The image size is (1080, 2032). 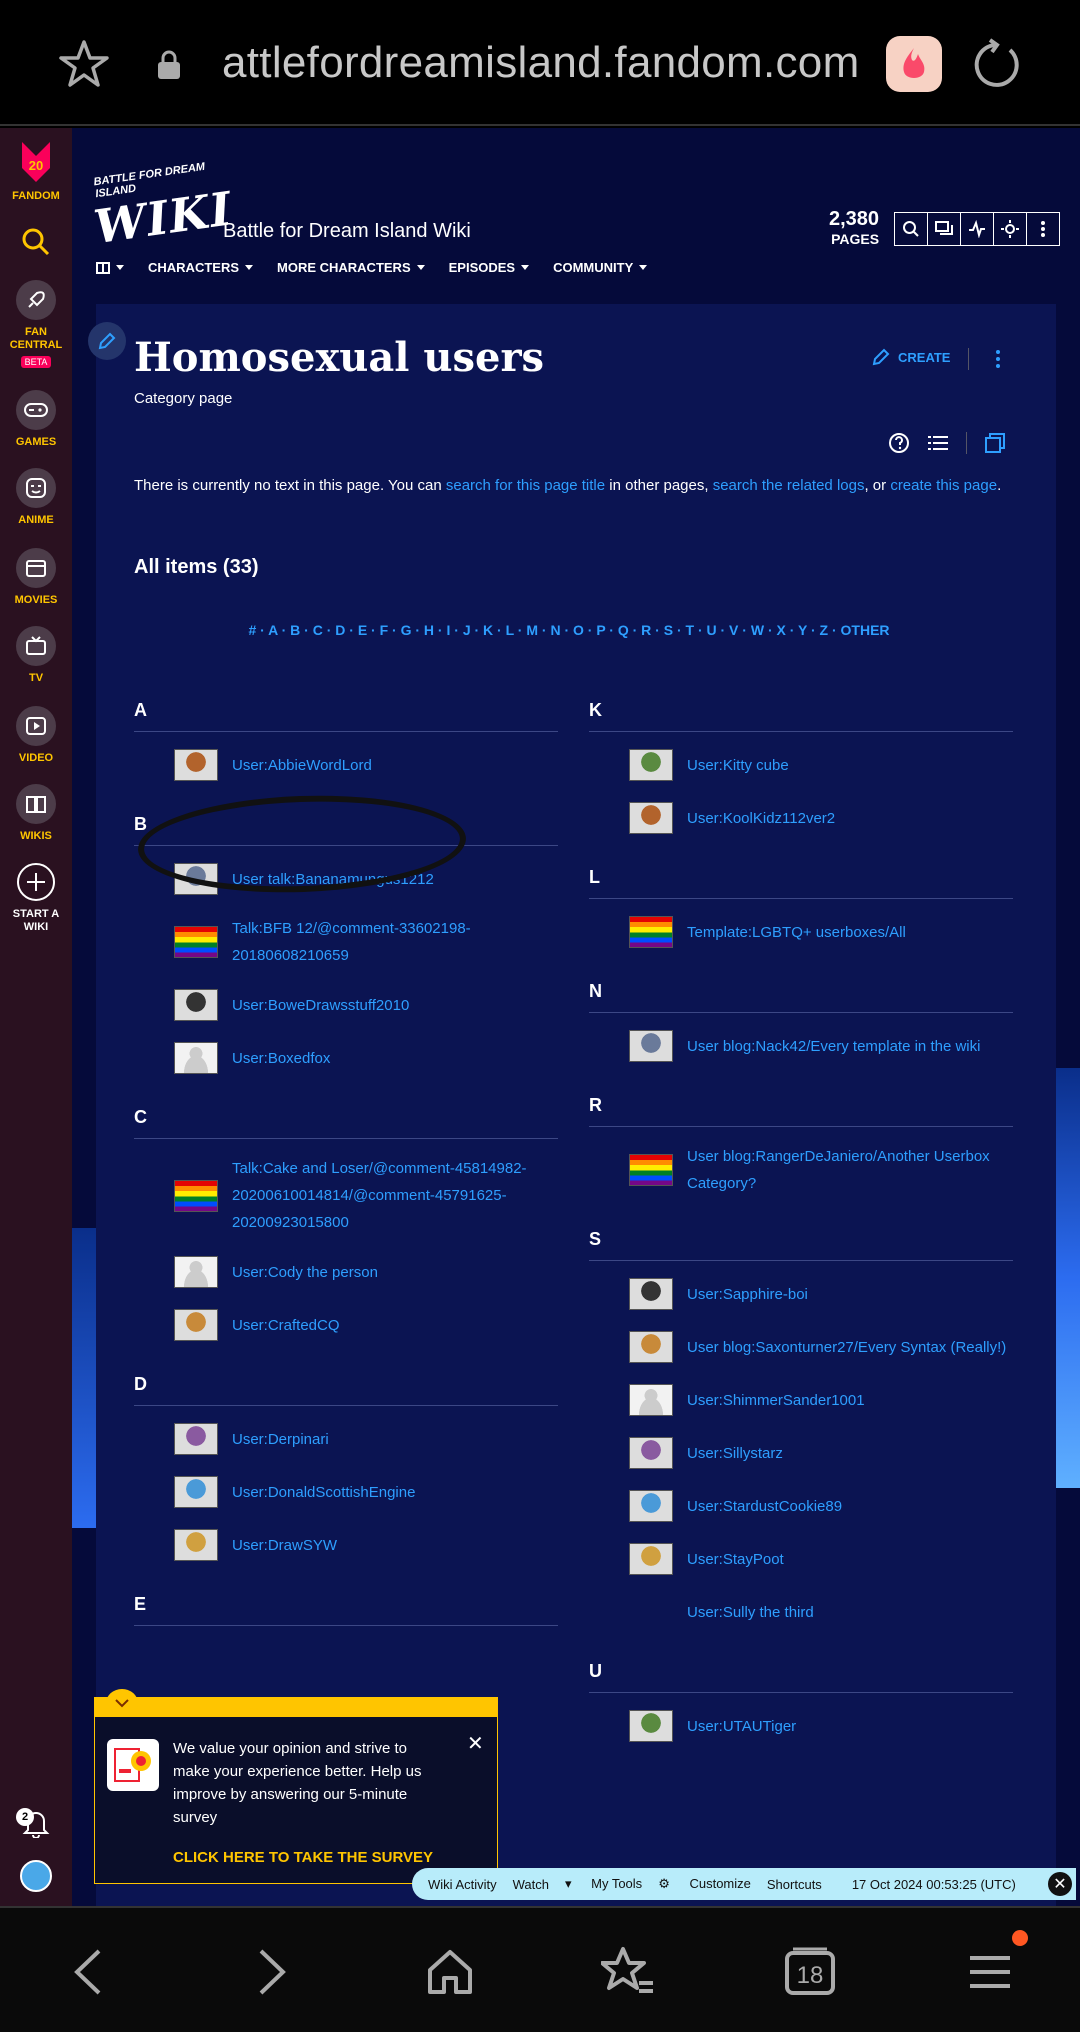 I want to click on bookmarks-button, so click(x=628, y=1972).